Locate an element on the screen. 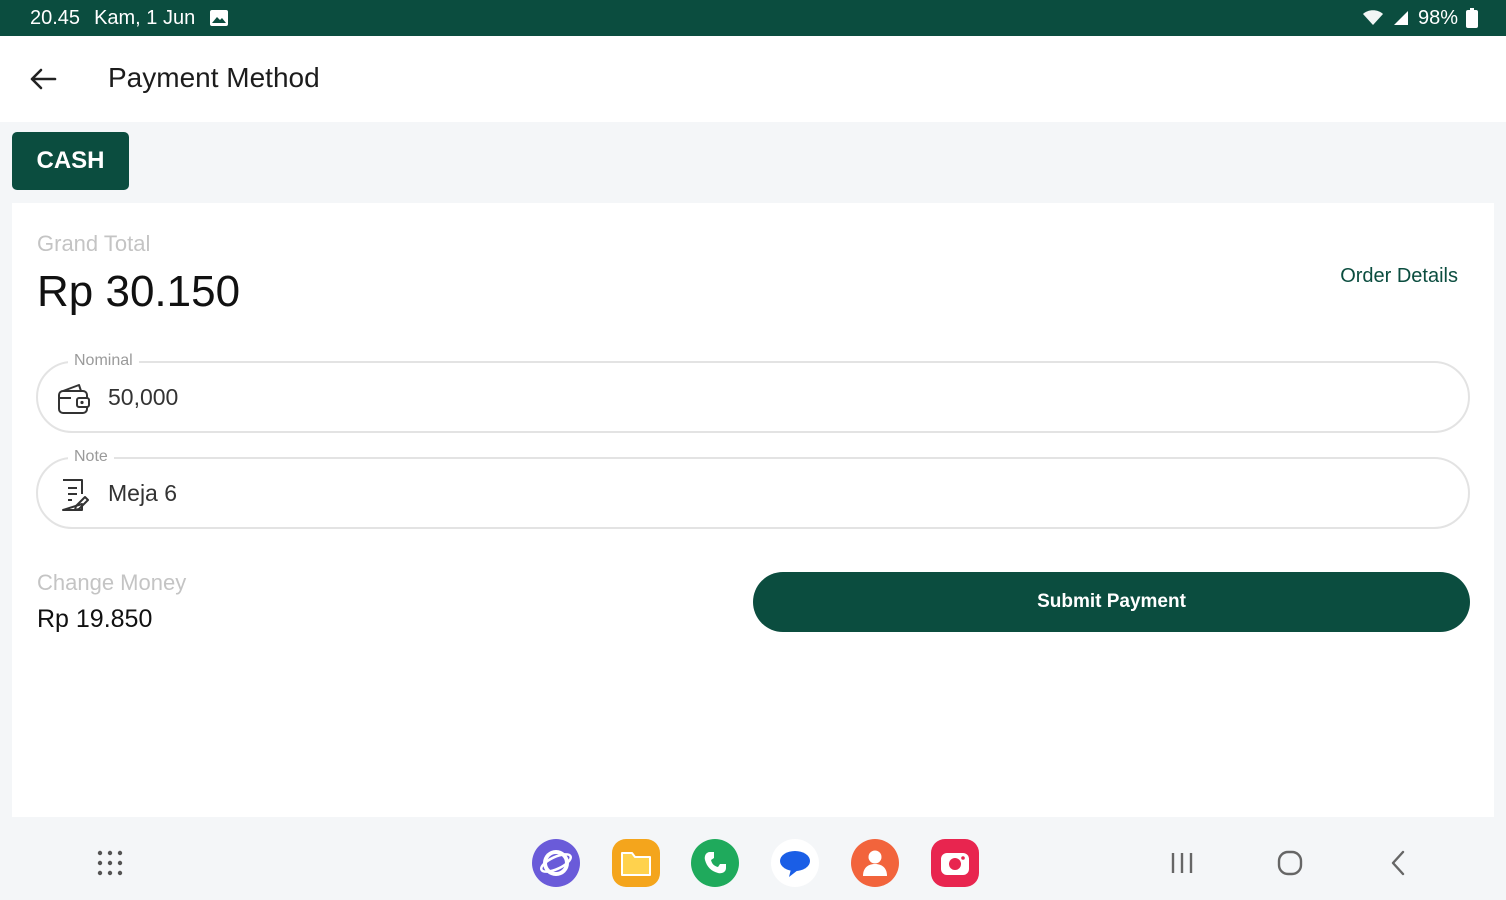 Image resolution: width=1506 pixels, height=900 pixels. change-money-value: Rp 19.850 is located at coordinates (95, 619).